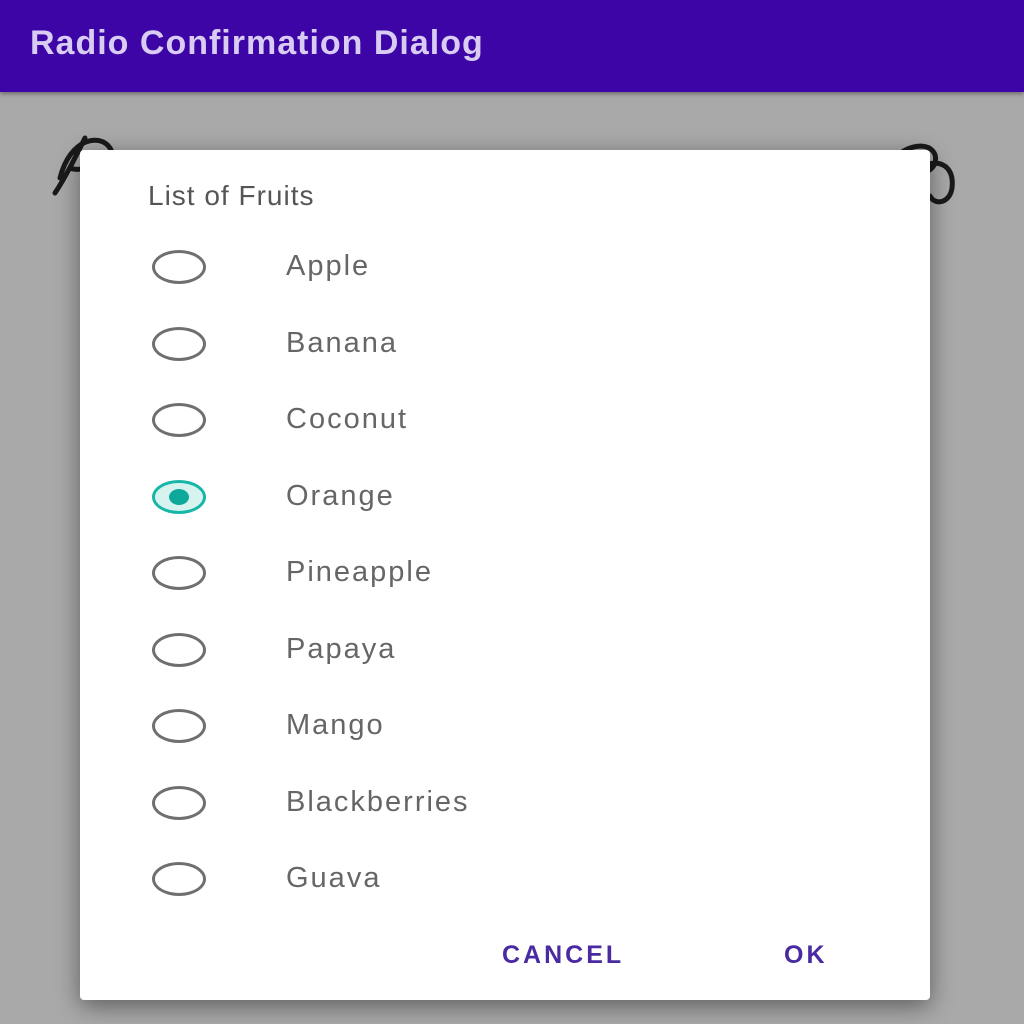  What do you see at coordinates (806, 955) in the screenshot?
I see `ok-button: OK` at bounding box center [806, 955].